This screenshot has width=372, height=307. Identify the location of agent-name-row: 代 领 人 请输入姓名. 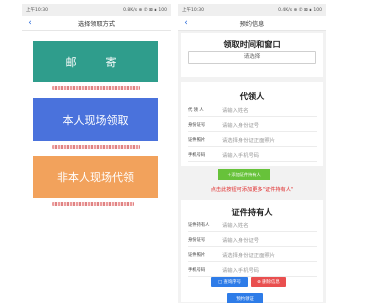
(252, 110).